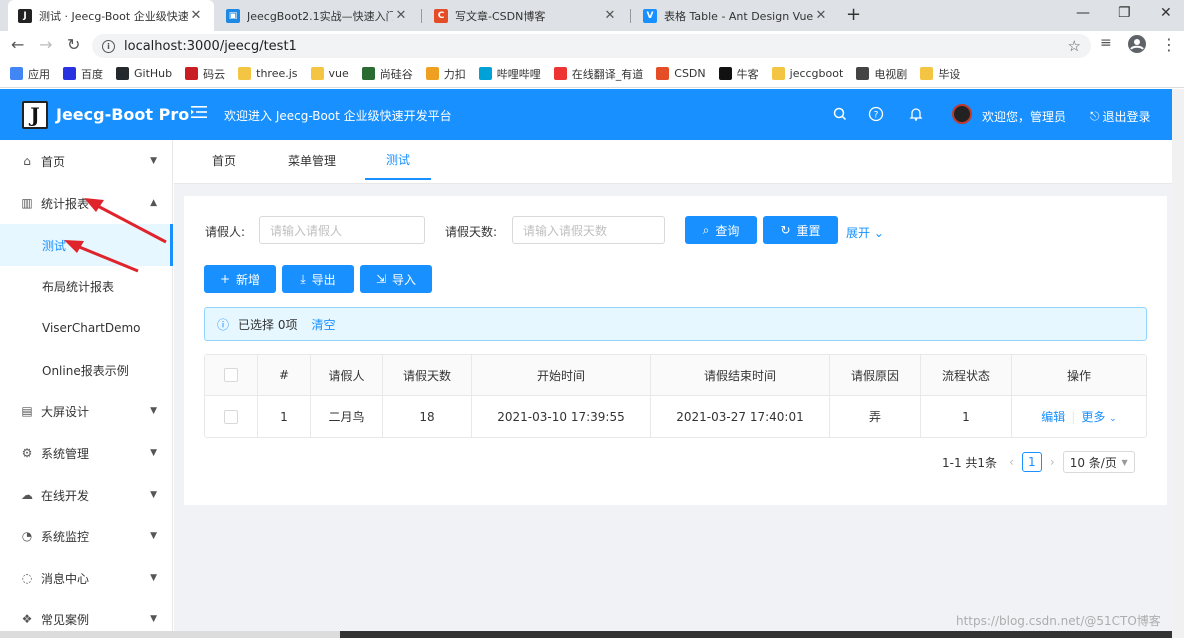 This screenshot has width=1184, height=640. I want to click on browser-tab-jeecgboot-guide: ▣ JeecgBoot2.1实战—快速入门教 ✕, so click(317, 15).